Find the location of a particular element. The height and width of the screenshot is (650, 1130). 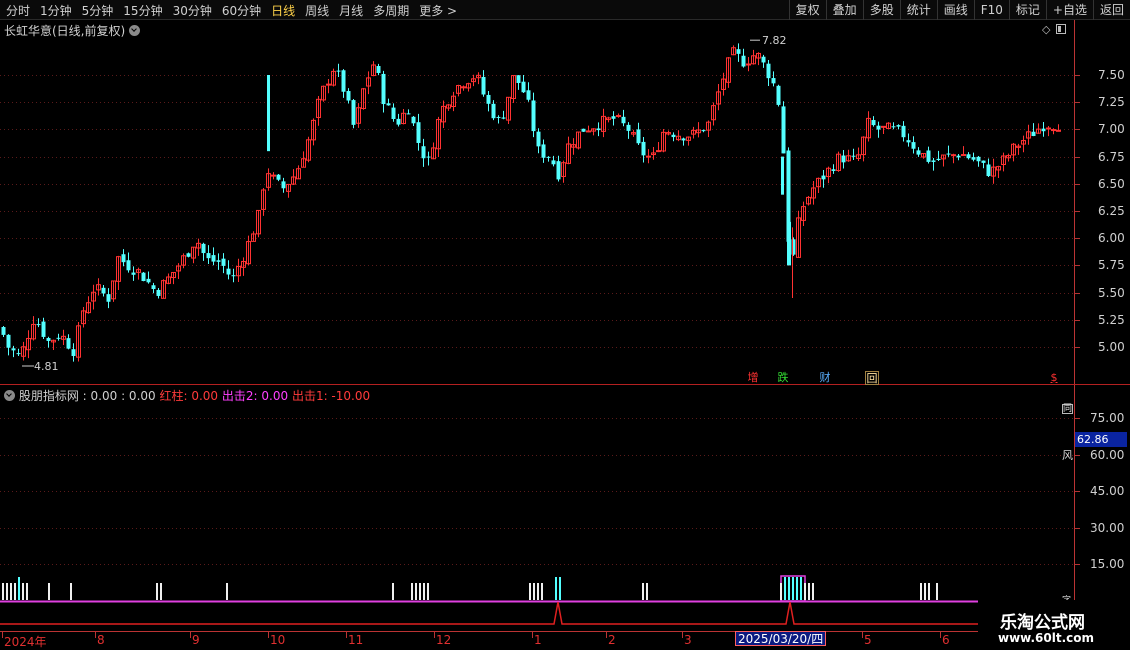

time-label: 5 is located at coordinates (868, 640).